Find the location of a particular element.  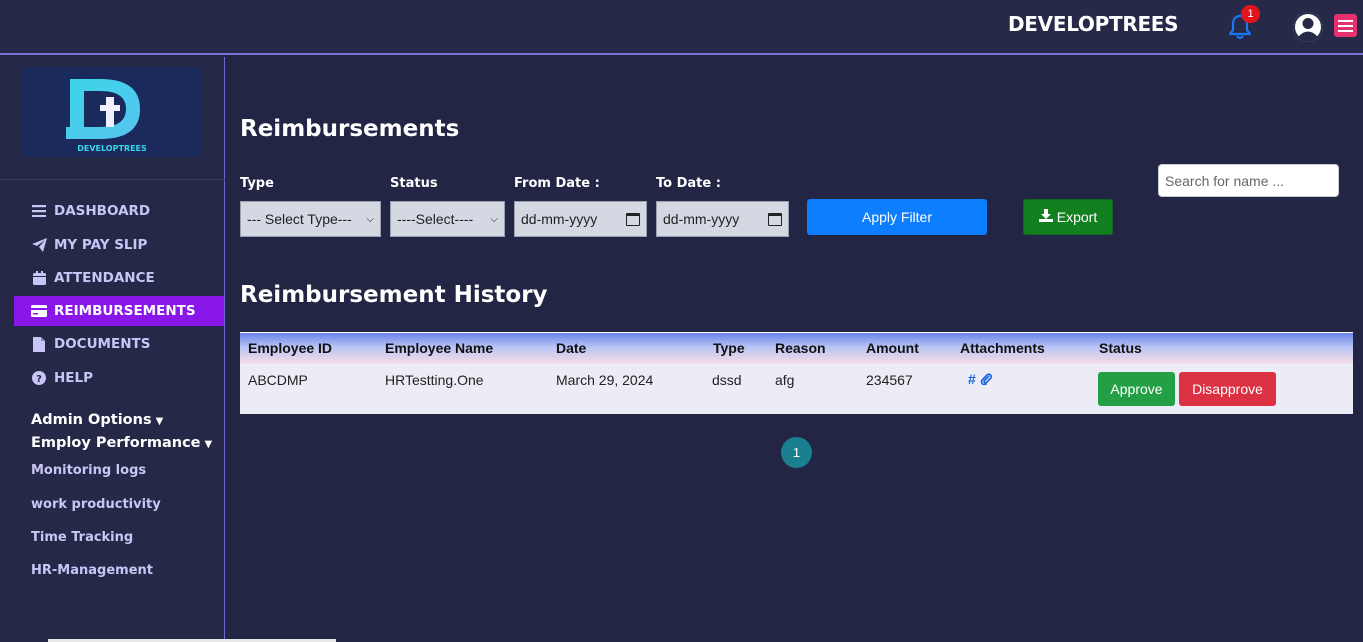

employ-performance-toggle: Employ Performance ▼ is located at coordinates (121, 443).